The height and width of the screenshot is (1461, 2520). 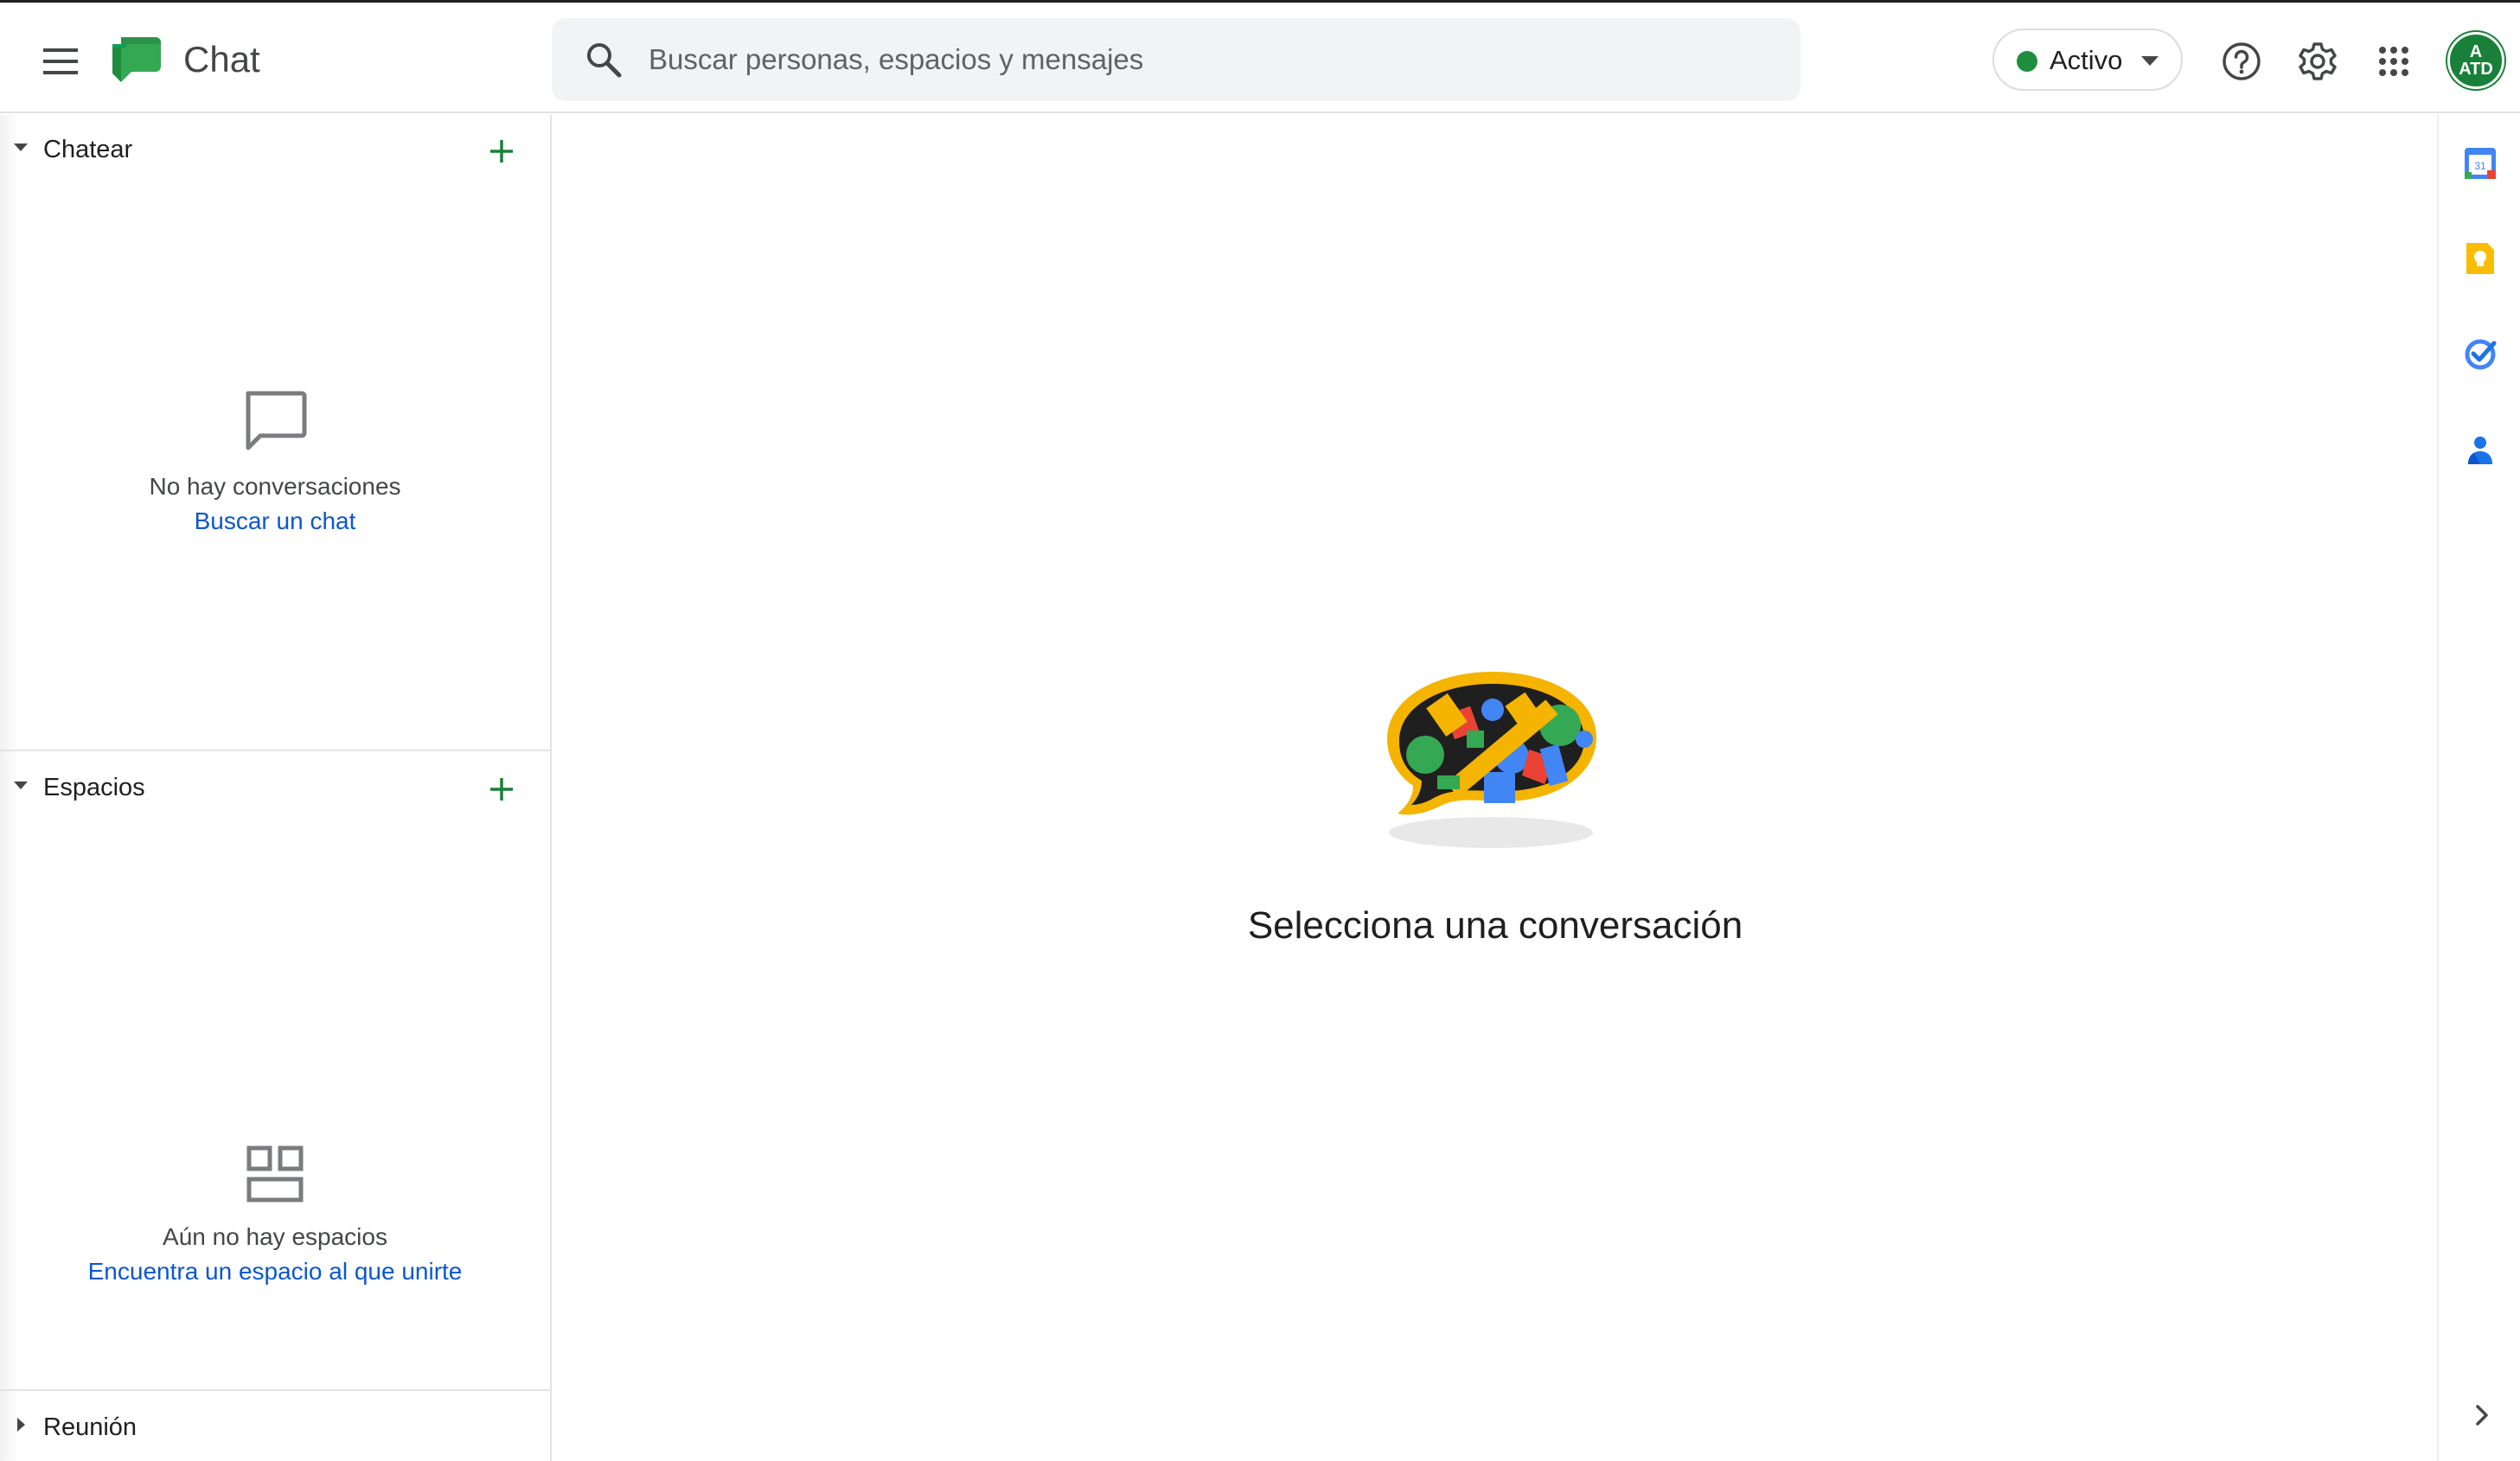 I want to click on avatar-initial: A, so click(x=2476, y=51).